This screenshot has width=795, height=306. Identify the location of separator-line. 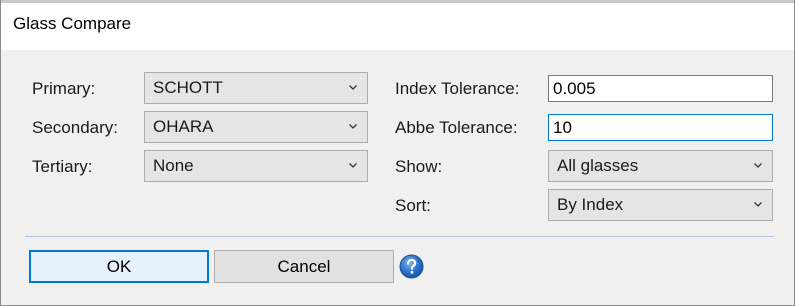
(399, 236).